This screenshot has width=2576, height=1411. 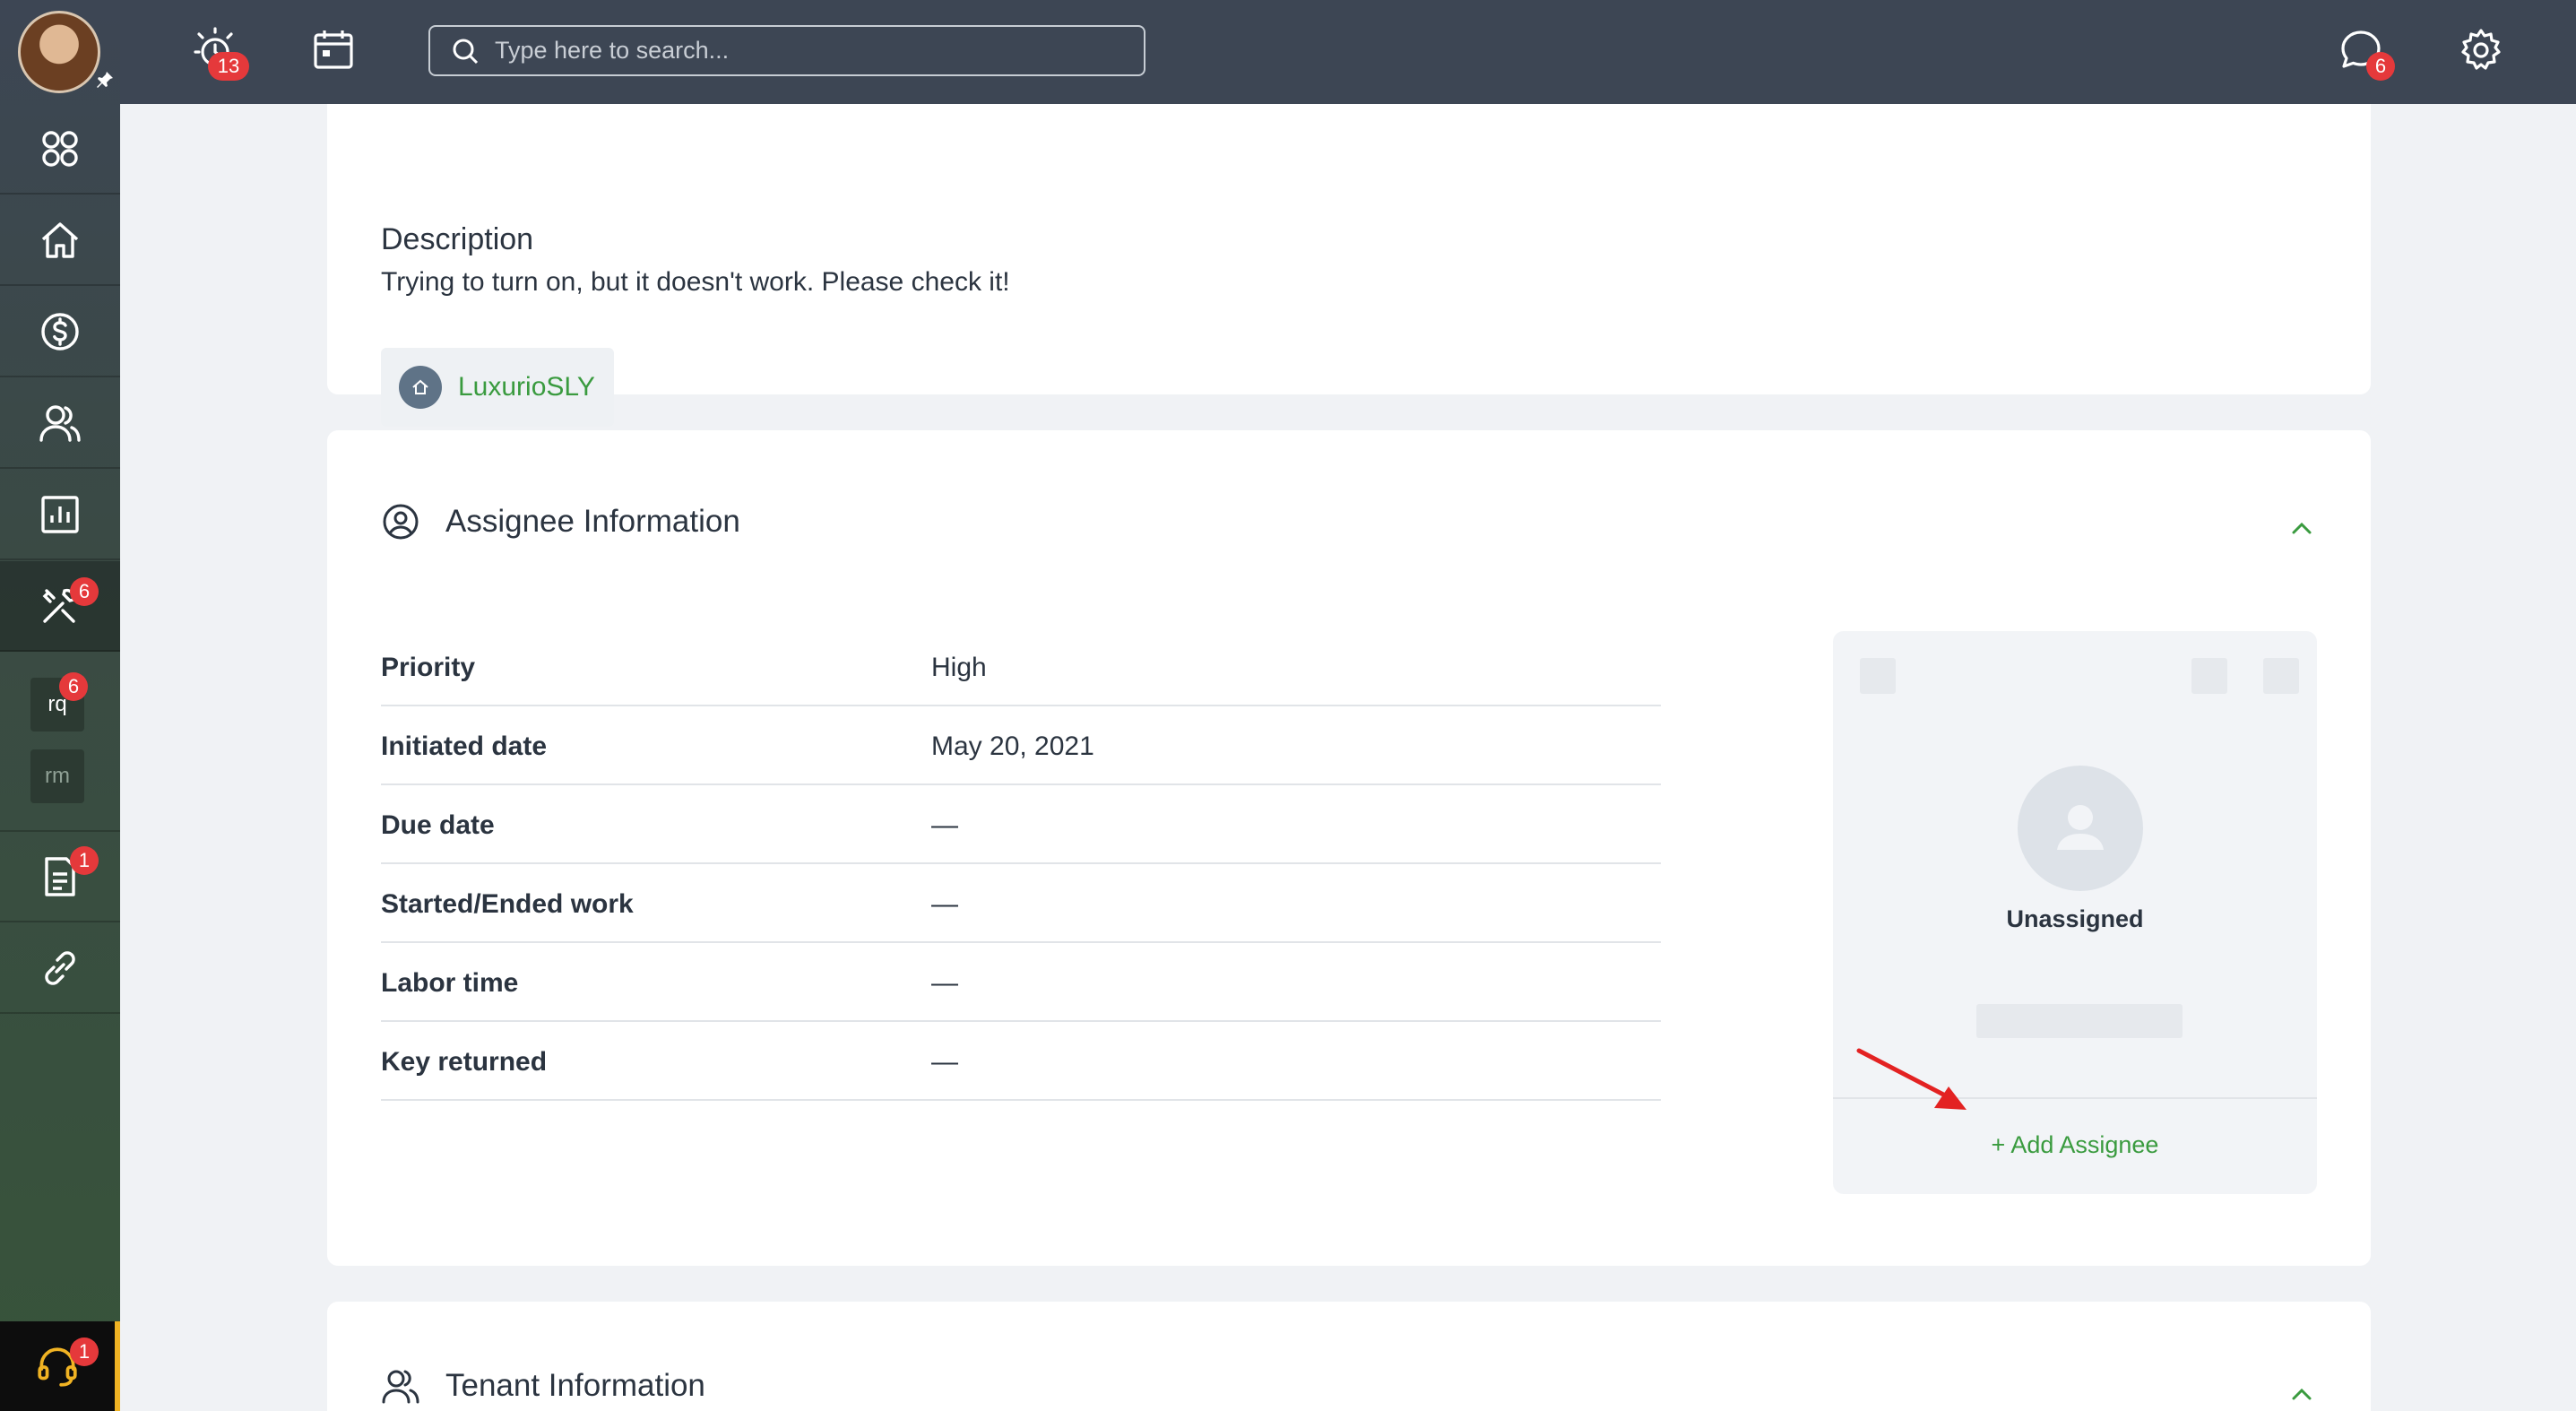 I want to click on tenant-section-title: Tenant Information, so click(x=575, y=1385).